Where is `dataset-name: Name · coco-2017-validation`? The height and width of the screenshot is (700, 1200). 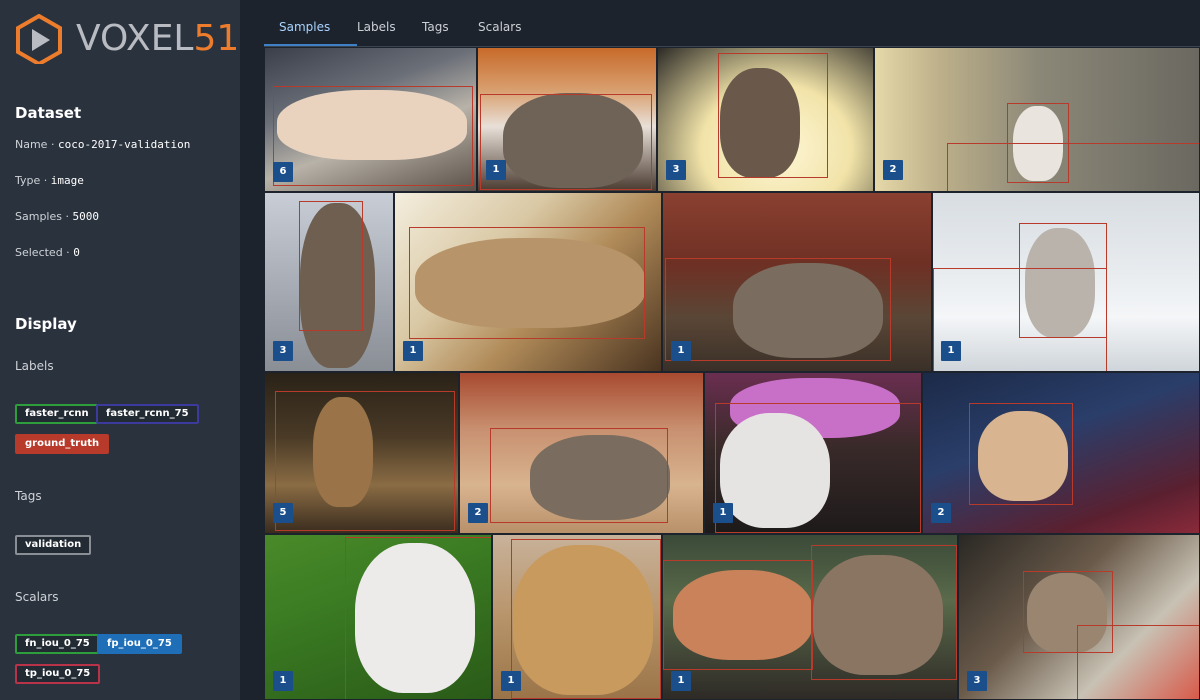 dataset-name: Name · coco-2017-validation is located at coordinates (103, 144).